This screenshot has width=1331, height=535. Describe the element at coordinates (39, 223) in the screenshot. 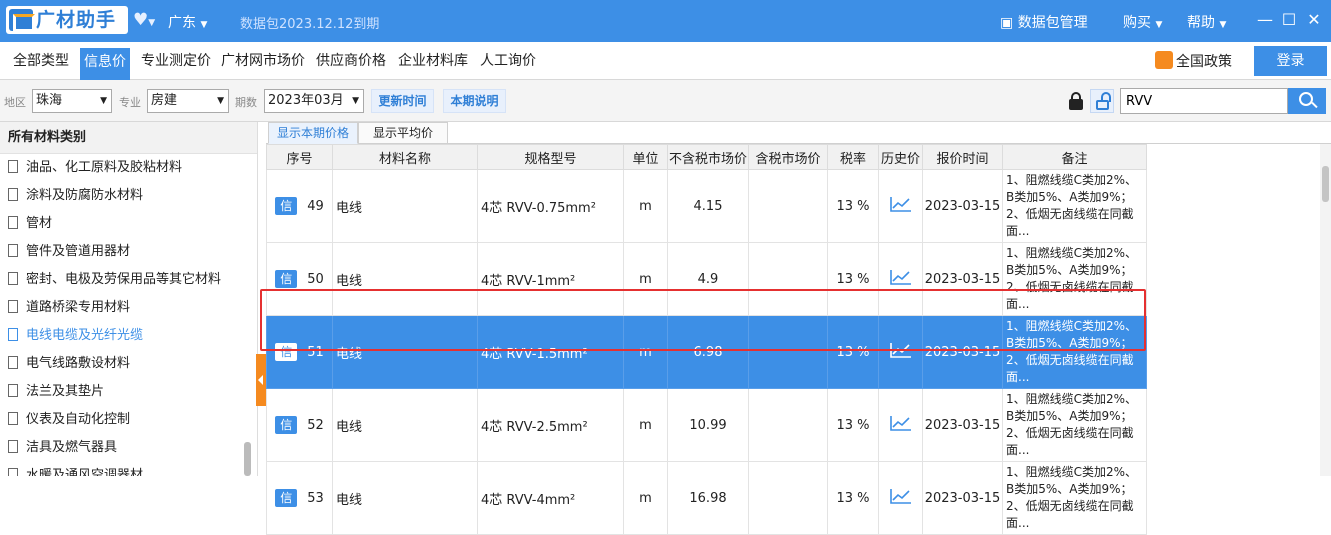

I see `sidebar-item-label: 管材` at that location.